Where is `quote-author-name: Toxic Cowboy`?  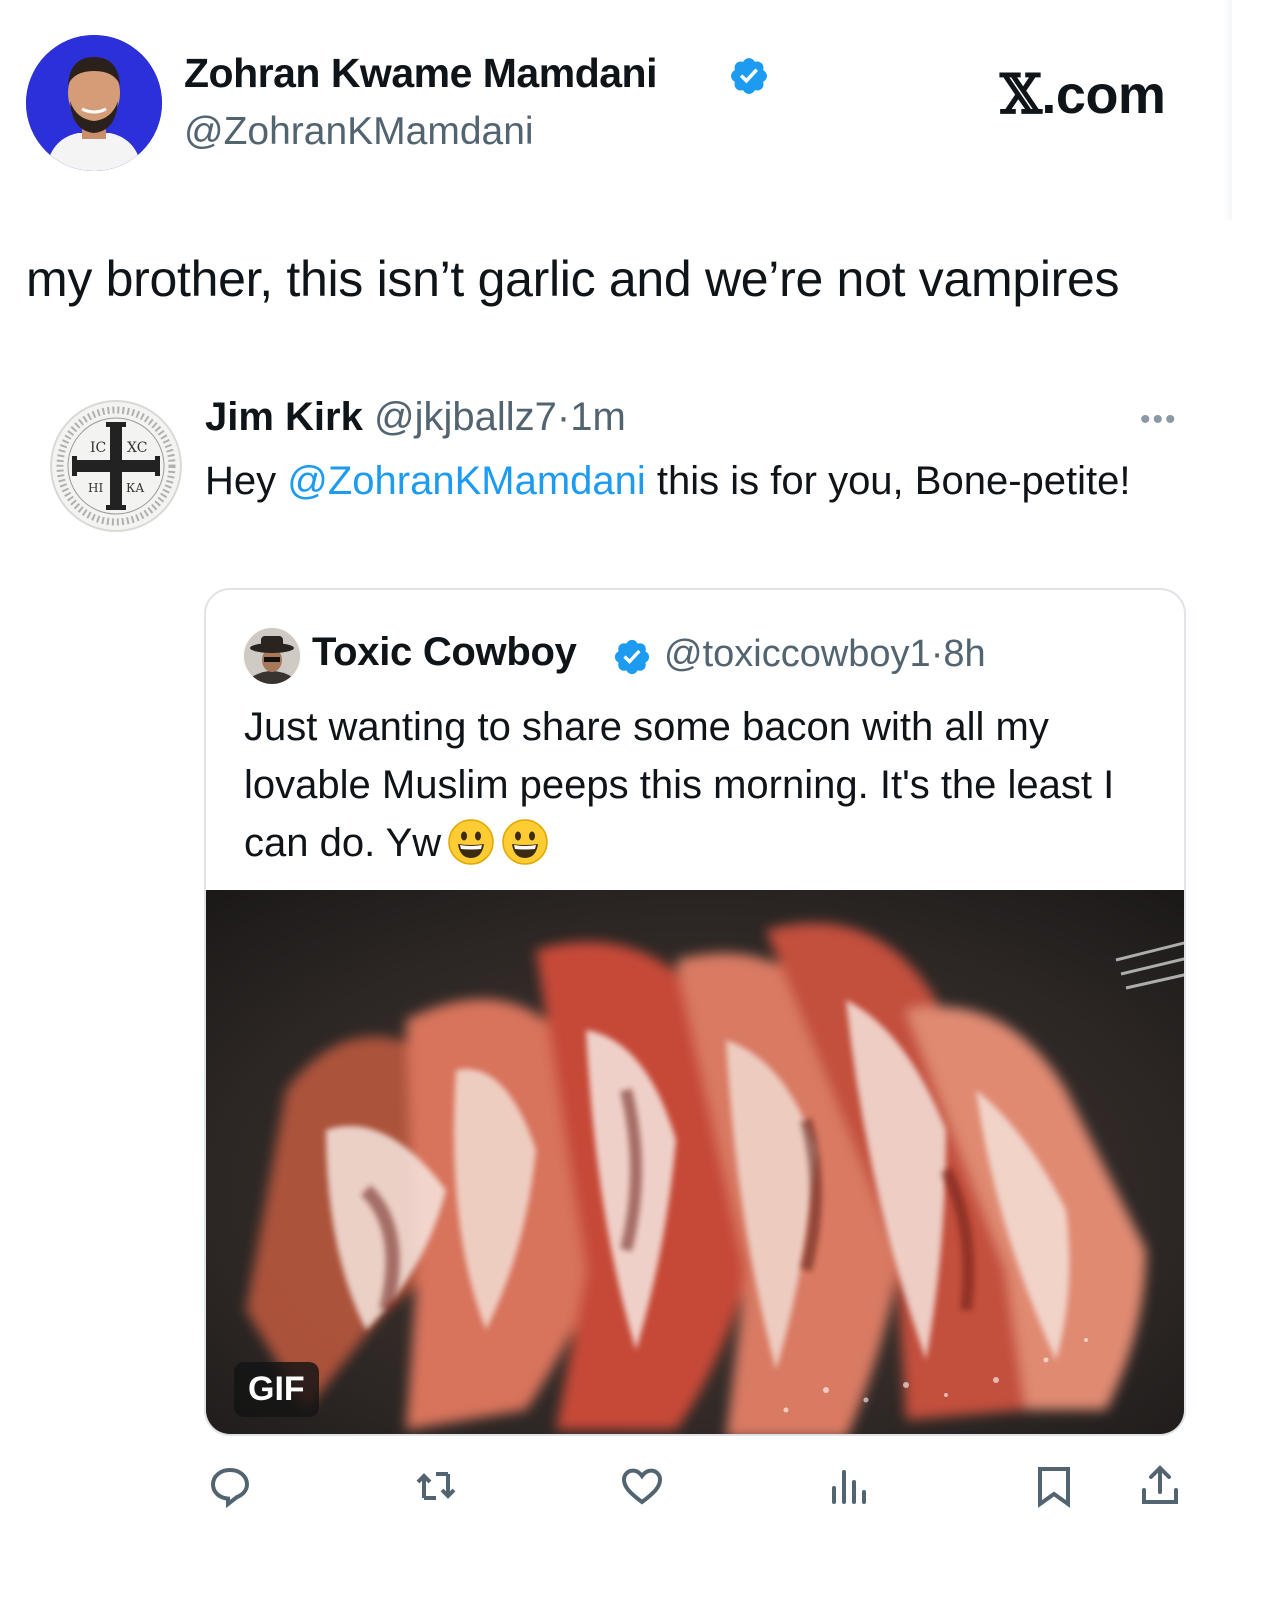 quote-author-name: Toxic Cowboy is located at coordinates (444, 652).